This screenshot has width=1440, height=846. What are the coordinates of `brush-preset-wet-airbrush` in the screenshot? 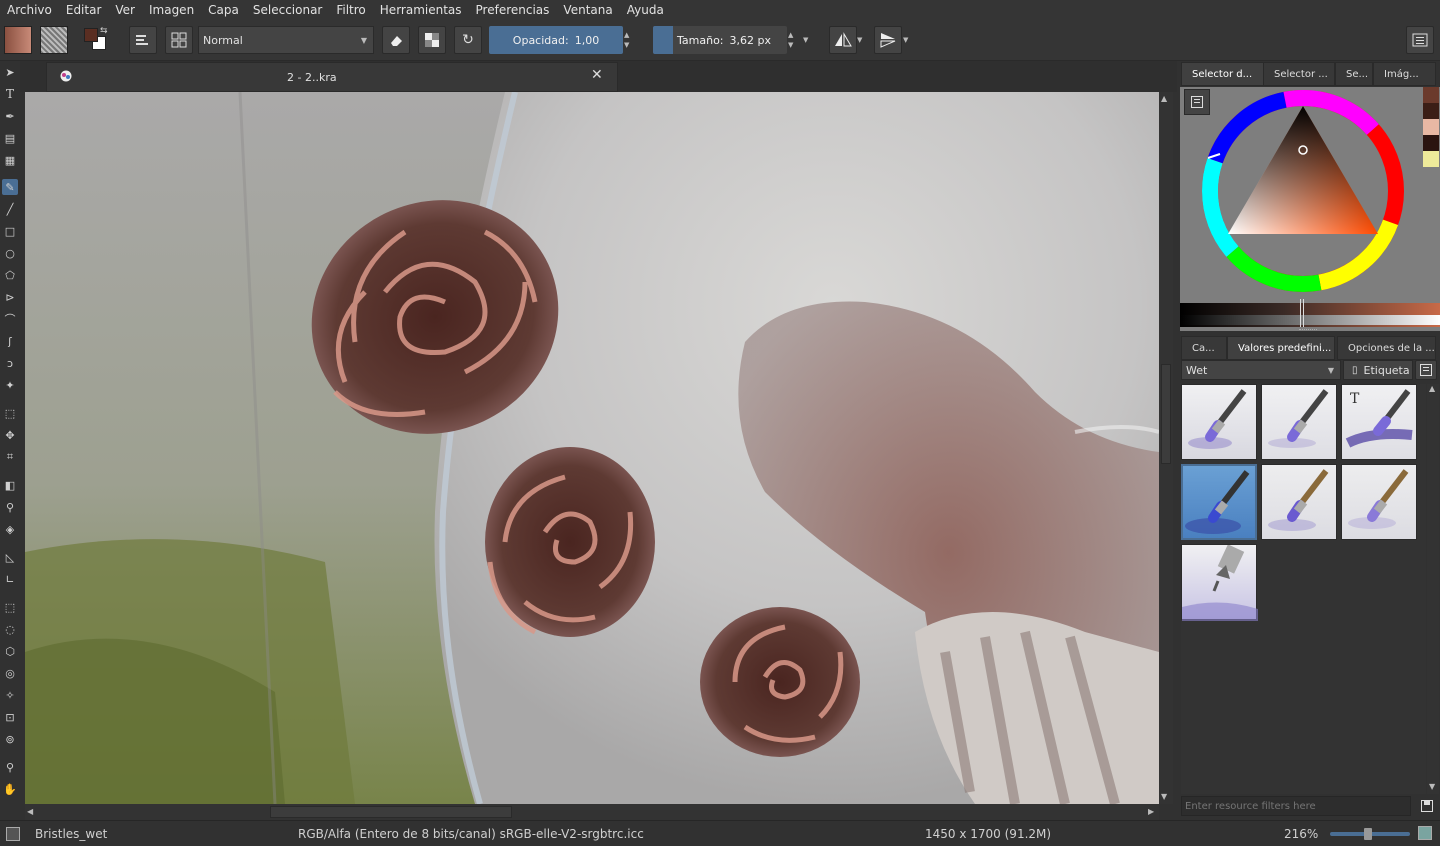 It's located at (1219, 582).